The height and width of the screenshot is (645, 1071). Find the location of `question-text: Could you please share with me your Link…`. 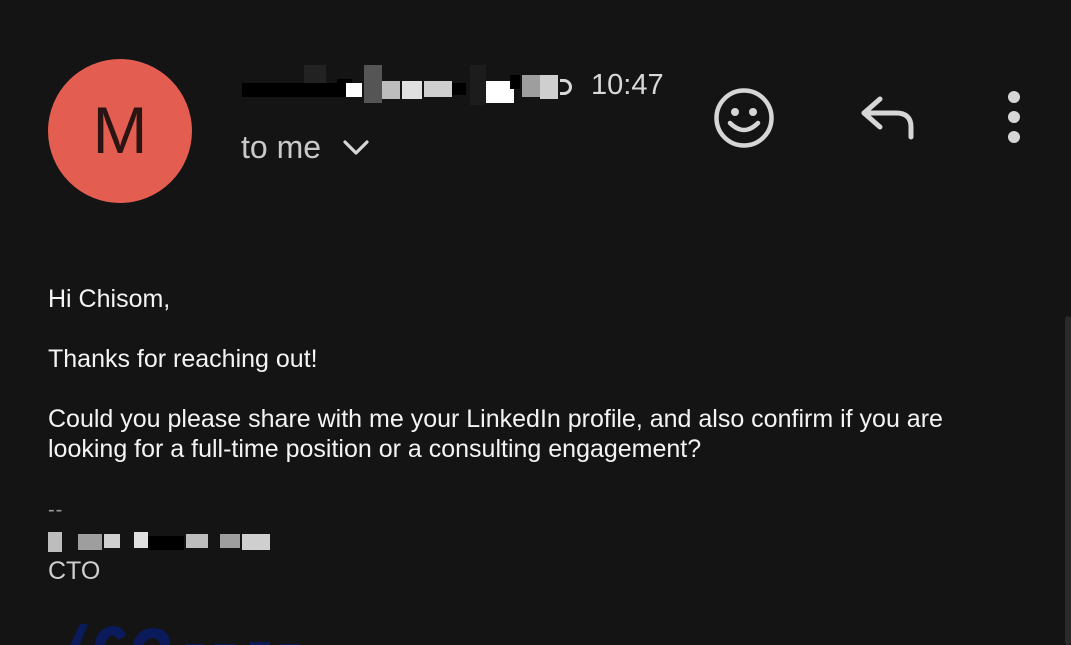

question-text: Could you please share with me your Link… is located at coordinates (495, 434).